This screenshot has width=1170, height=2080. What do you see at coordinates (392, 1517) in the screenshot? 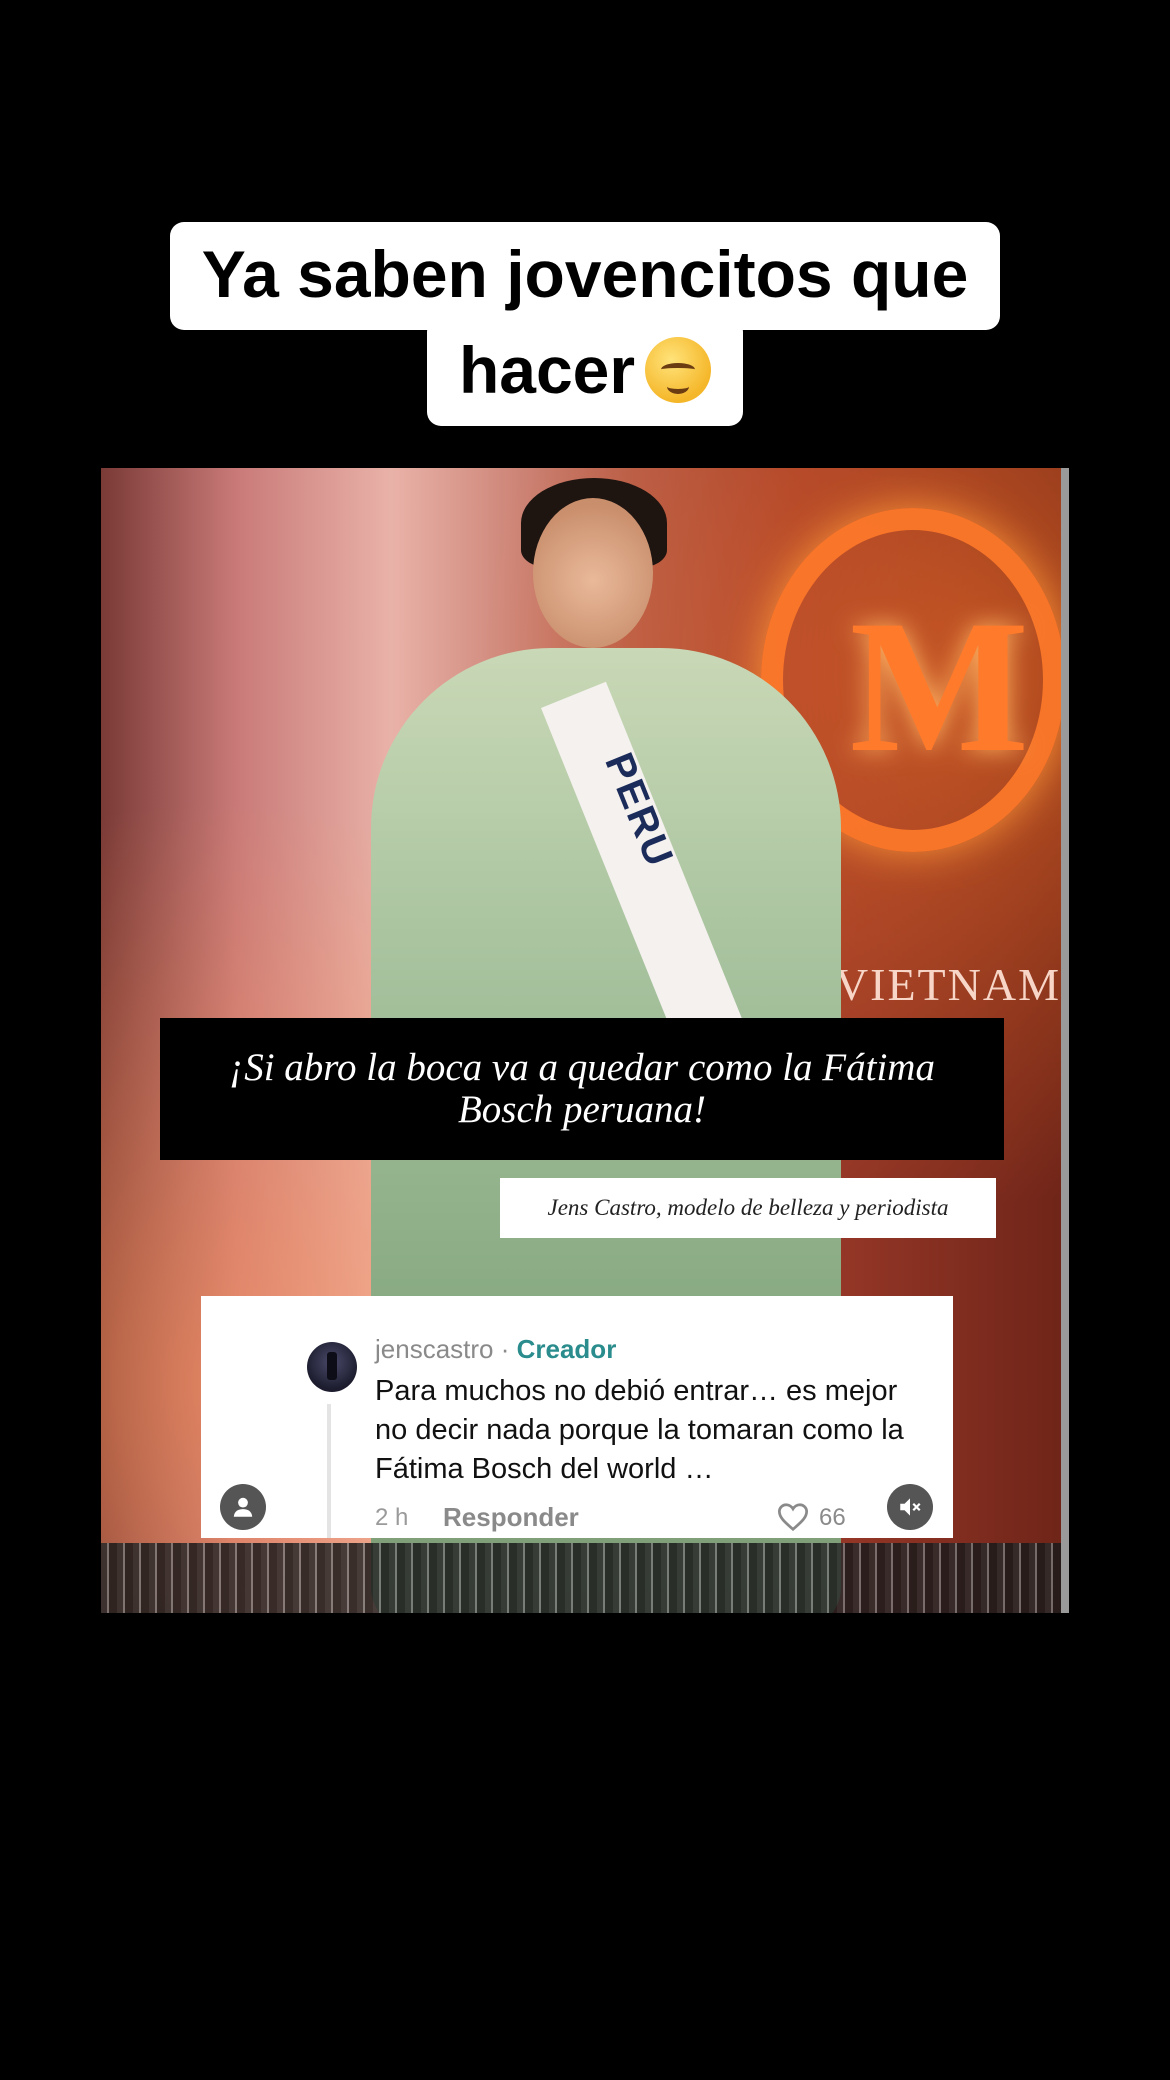
I see `comment-time: 2 h` at bounding box center [392, 1517].